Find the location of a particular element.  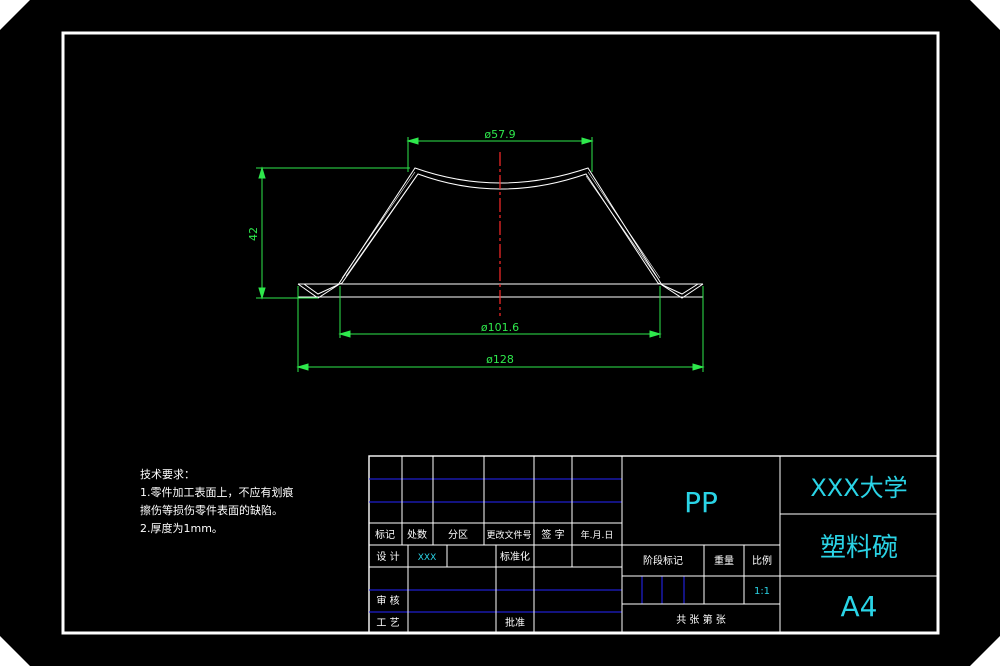

label-approval: 批准 is located at coordinates (515, 622).